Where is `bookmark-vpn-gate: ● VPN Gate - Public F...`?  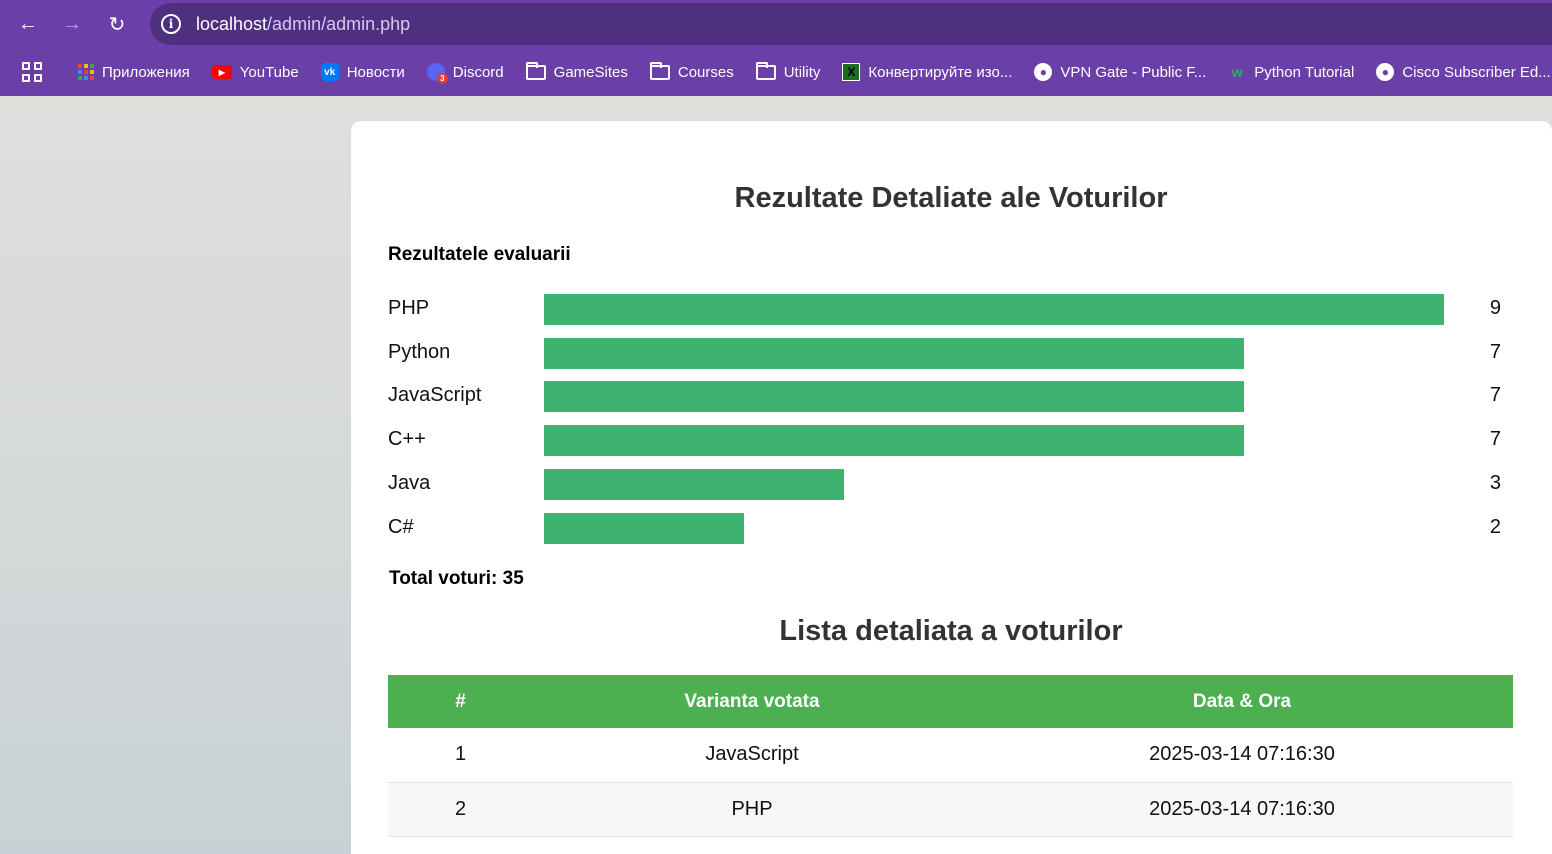 bookmark-vpn-gate: ● VPN Gate - Public F... is located at coordinates (1120, 72).